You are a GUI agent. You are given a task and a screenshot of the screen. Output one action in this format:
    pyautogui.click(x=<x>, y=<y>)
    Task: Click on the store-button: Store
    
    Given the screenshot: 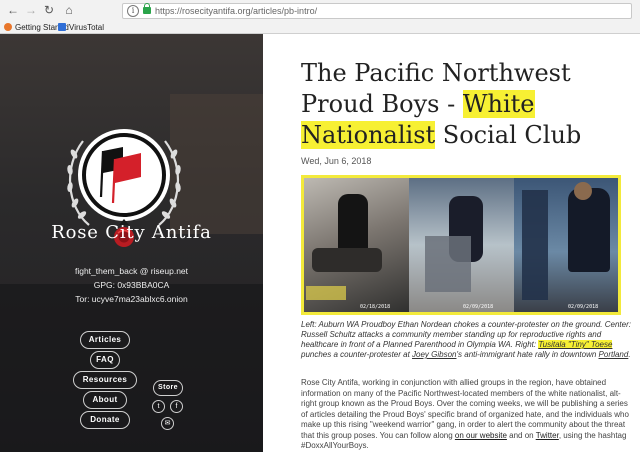 What is the action you would take?
    pyautogui.click(x=168, y=388)
    